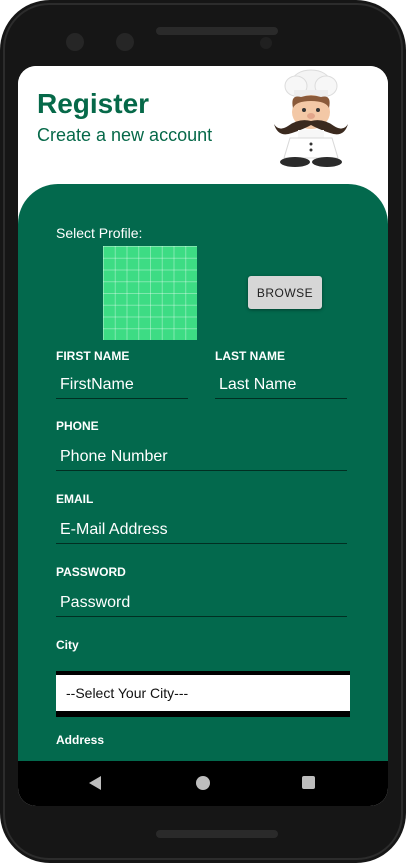 This screenshot has width=406, height=863. I want to click on first-name-label: FIRST NAME, so click(93, 356).